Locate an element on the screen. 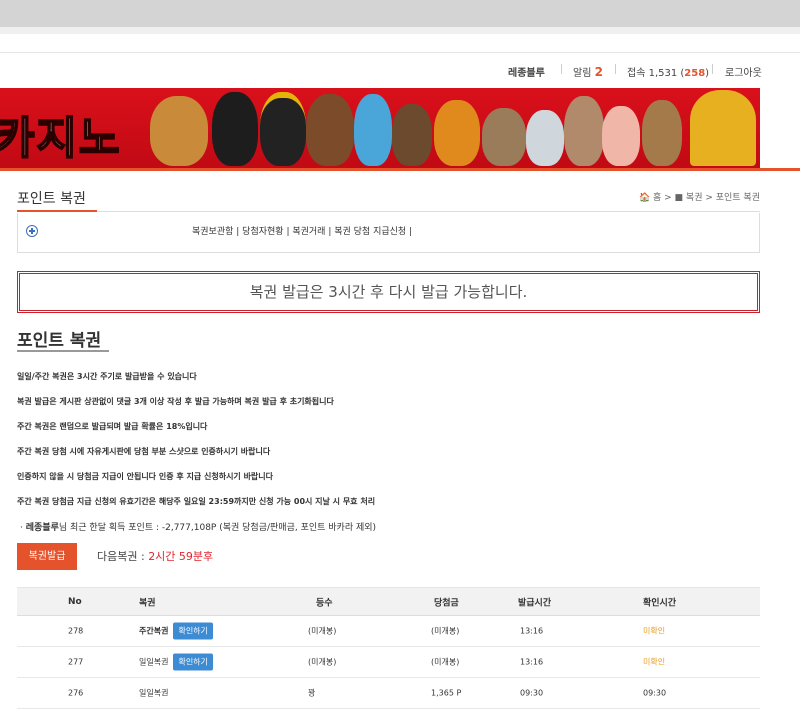  alarm-link: 알림 2 is located at coordinates (588, 71).